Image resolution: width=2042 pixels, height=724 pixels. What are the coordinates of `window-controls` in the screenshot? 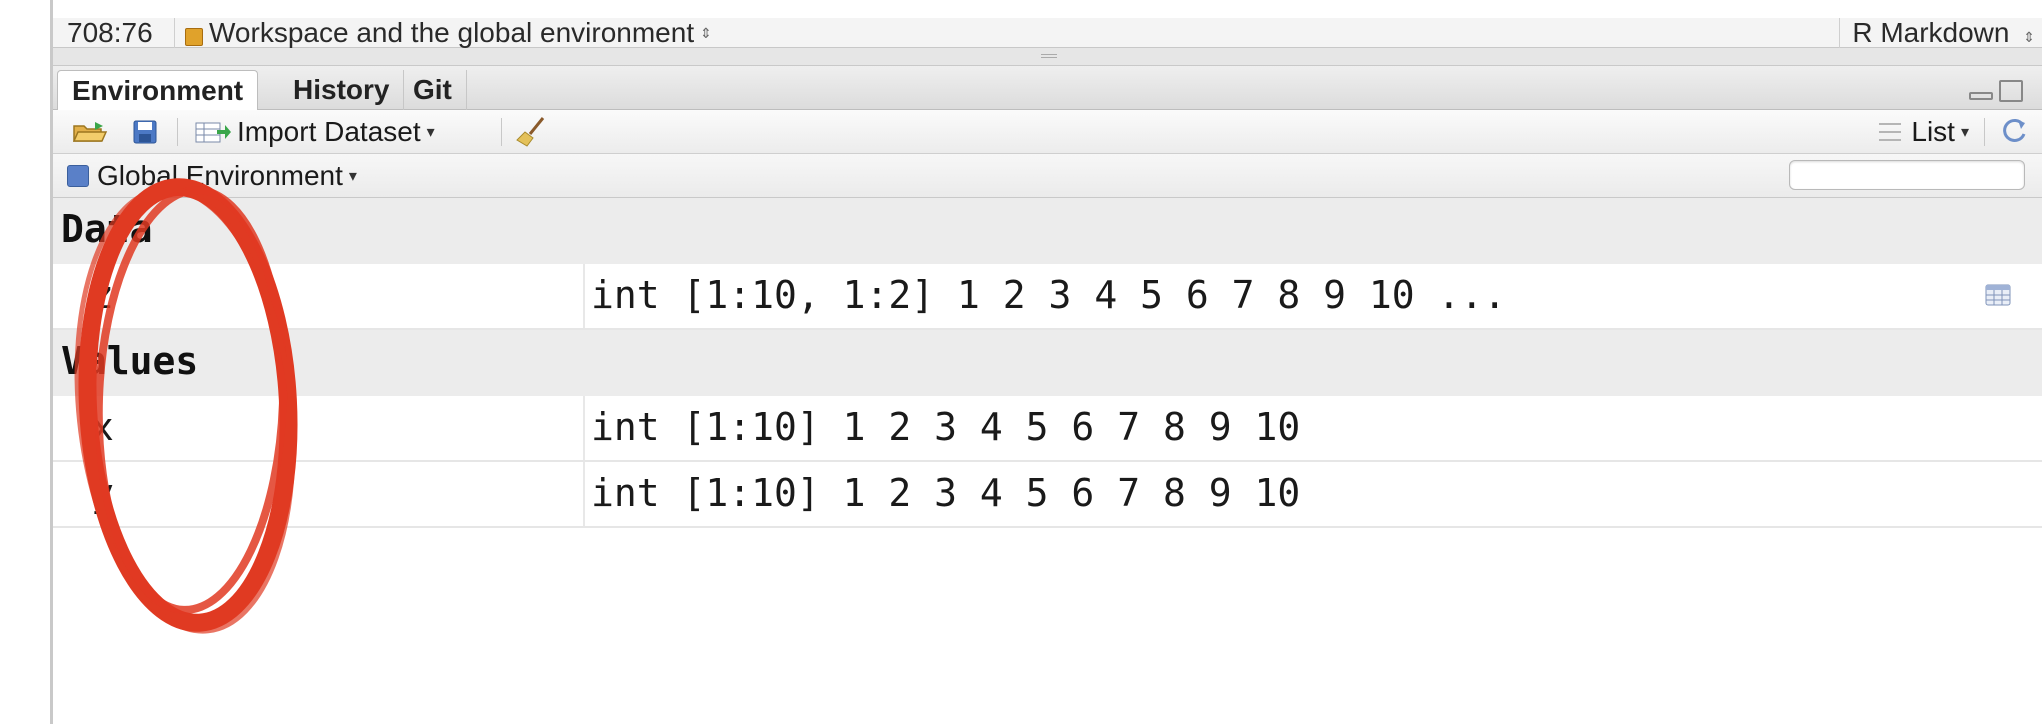 It's located at (1996, 91).